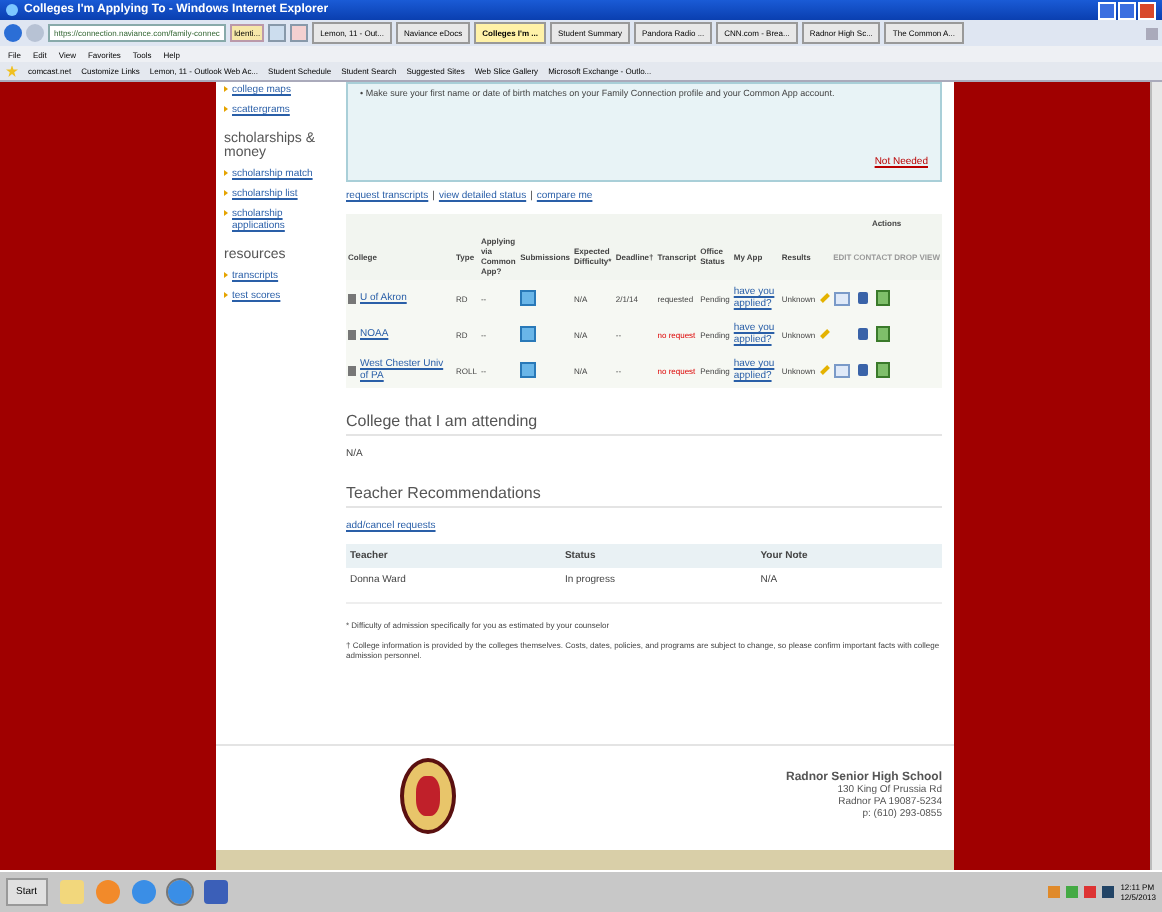 The width and height of the screenshot is (1162, 912). What do you see at coordinates (299, 33) in the screenshot?
I see `stop-button` at bounding box center [299, 33].